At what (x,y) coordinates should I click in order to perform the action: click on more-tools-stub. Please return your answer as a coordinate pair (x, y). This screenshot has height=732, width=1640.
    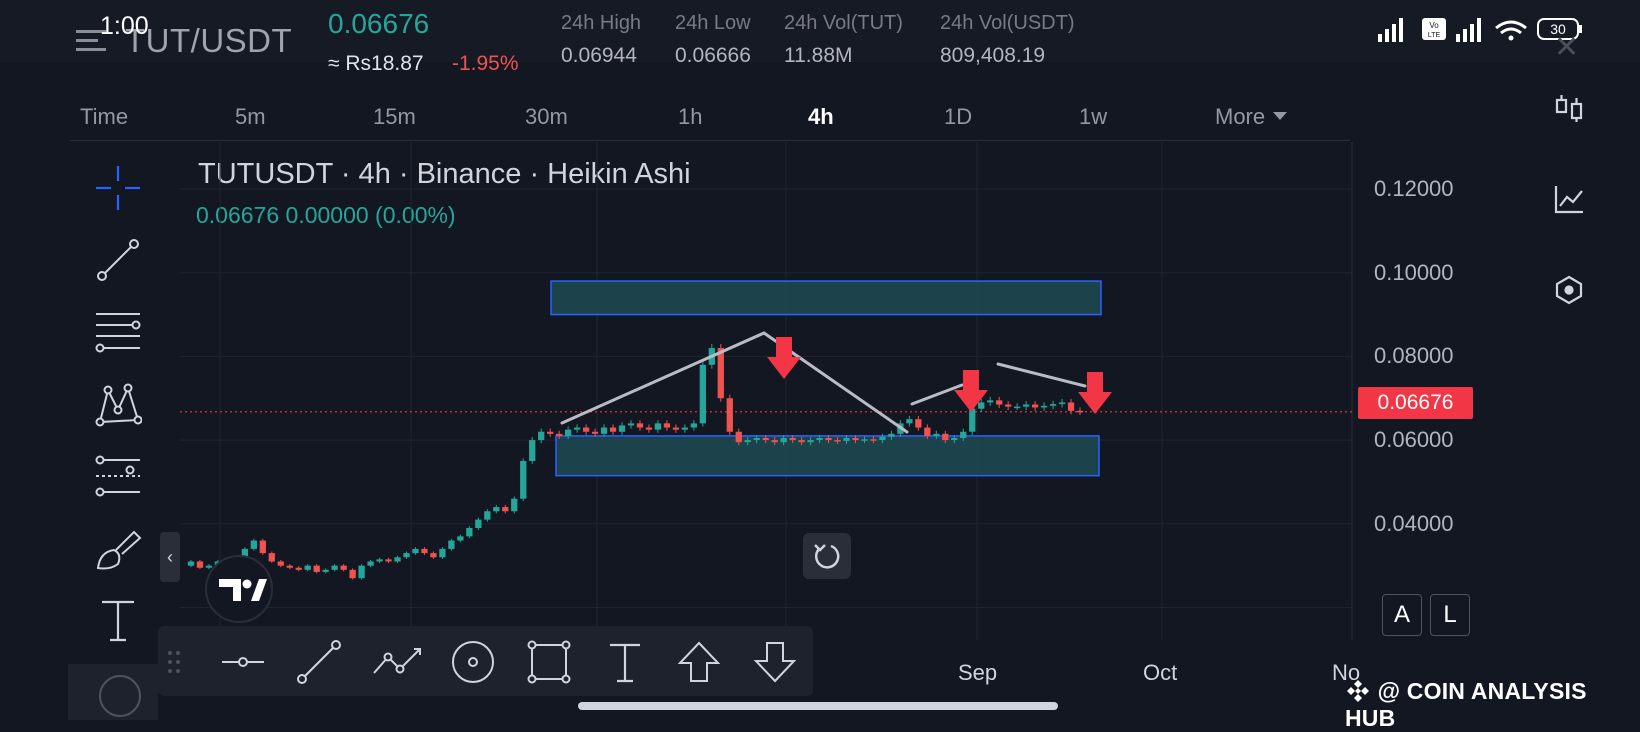
    Looking at the image, I should click on (113, 692).